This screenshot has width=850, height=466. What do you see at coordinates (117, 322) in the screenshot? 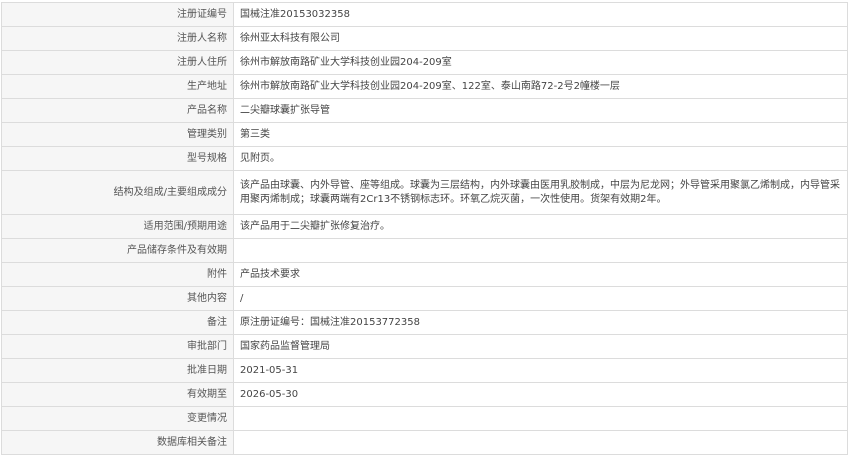
I see `field-label-remarks: 备注` at bounding box center [117, 322].